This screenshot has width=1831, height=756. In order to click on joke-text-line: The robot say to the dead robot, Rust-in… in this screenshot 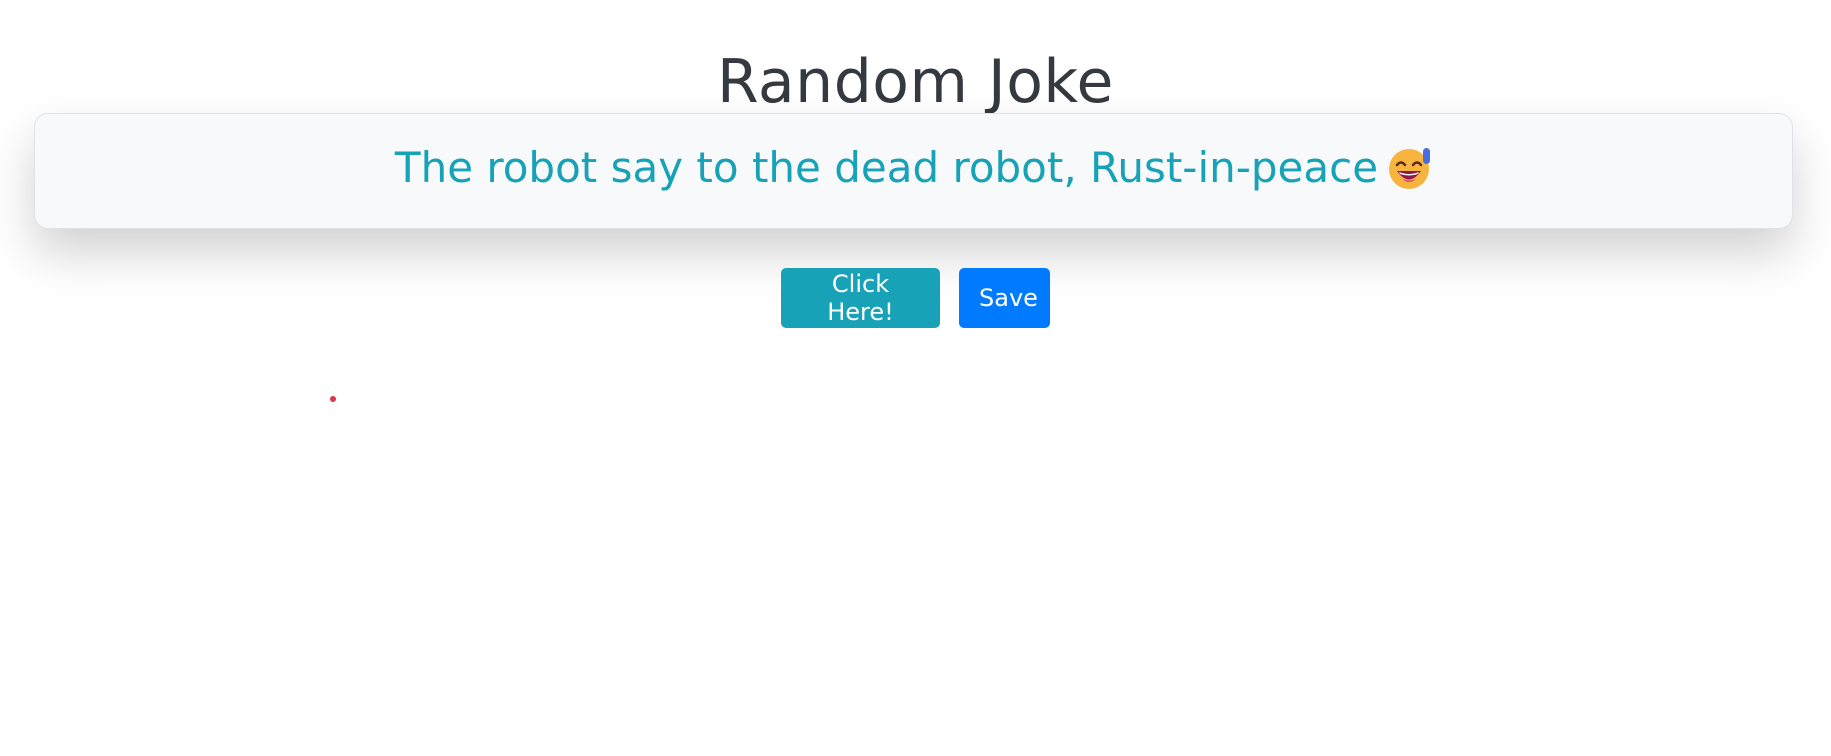, I will do `click(913, 167)`.